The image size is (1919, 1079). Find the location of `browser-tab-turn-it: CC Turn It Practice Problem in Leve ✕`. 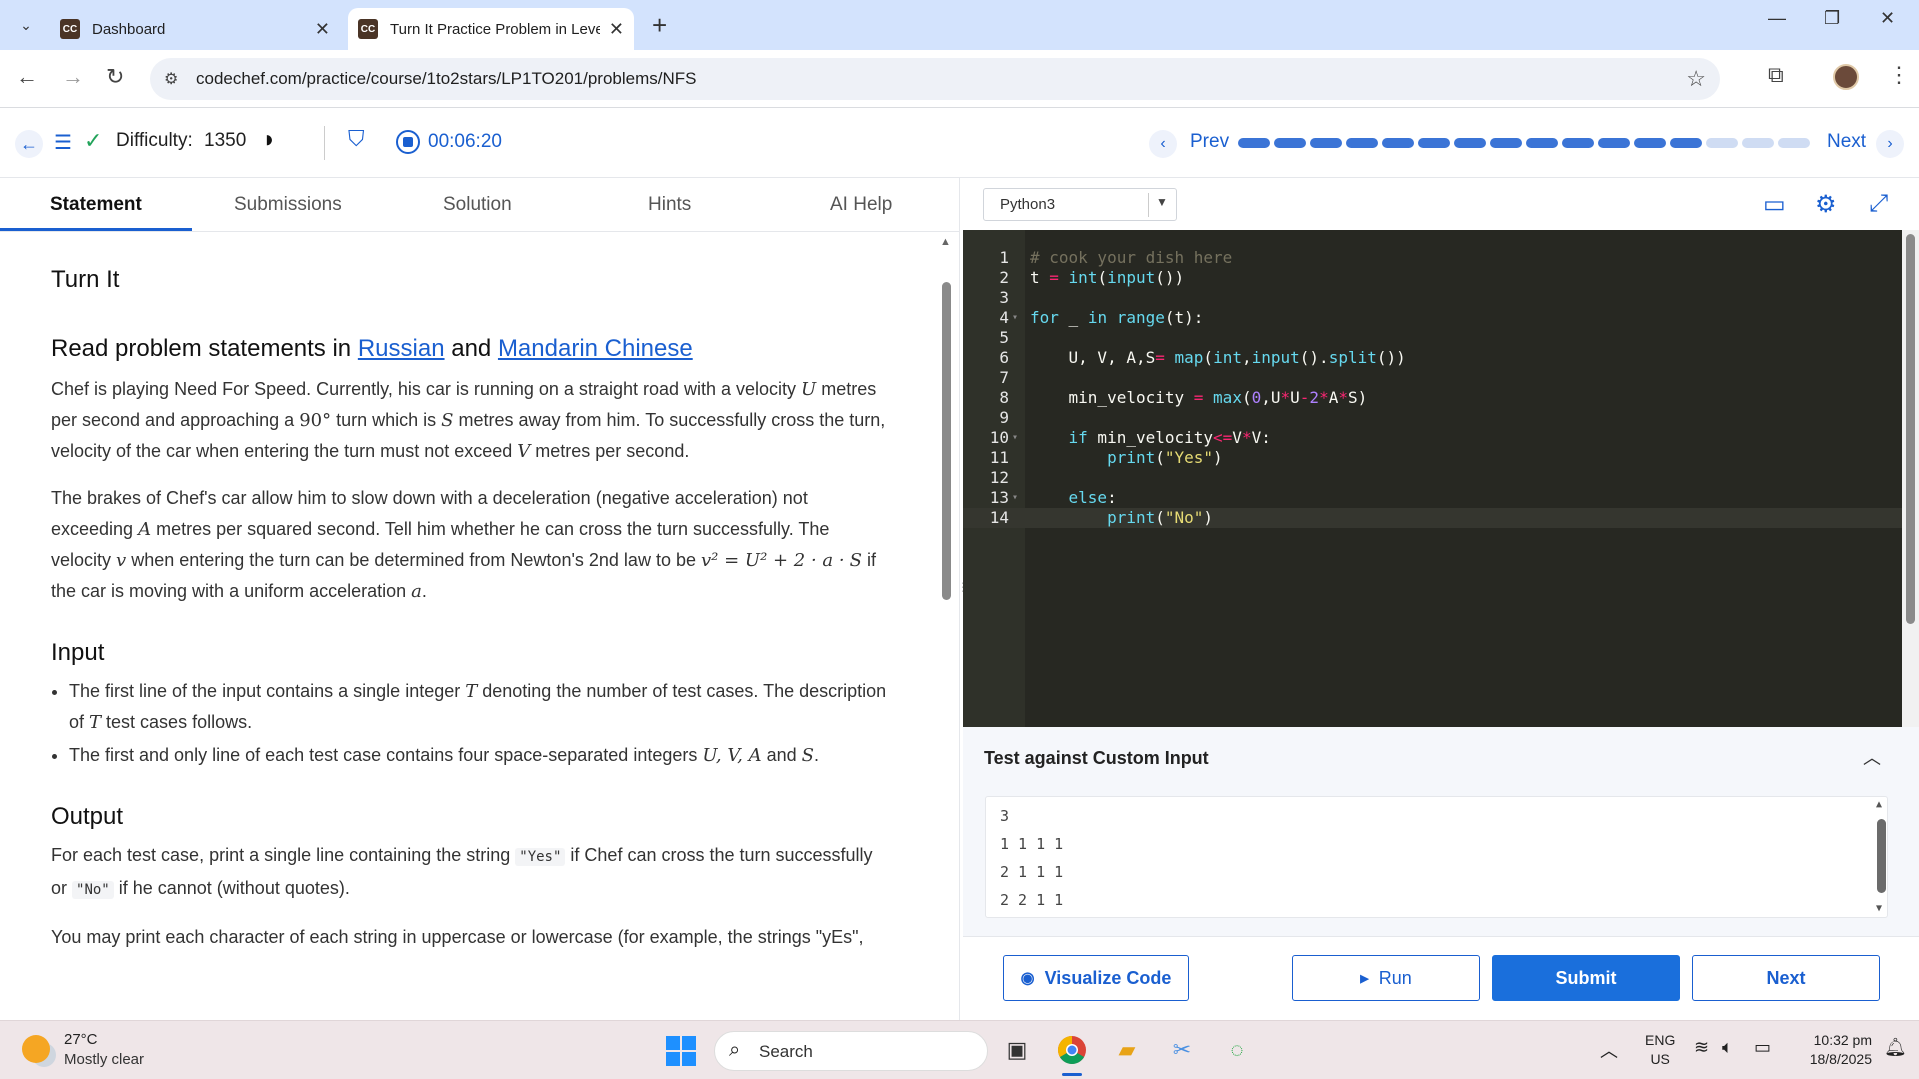

browser-tab-turn-it: CC Turn It Practice Problem in Leve ✕ is located at coordinates (491, 29).